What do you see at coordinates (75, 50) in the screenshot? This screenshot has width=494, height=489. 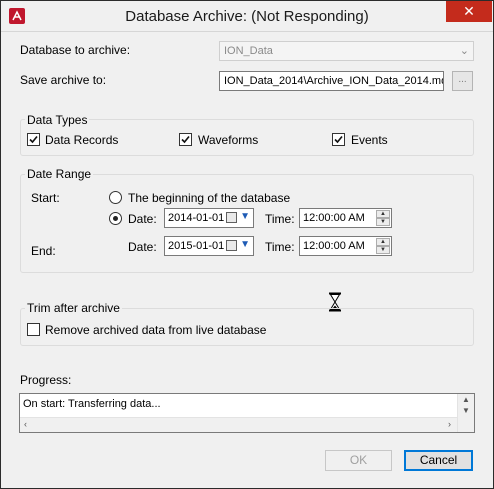 I see `database-label: Database to archive:` at bounding box center [75, 50].